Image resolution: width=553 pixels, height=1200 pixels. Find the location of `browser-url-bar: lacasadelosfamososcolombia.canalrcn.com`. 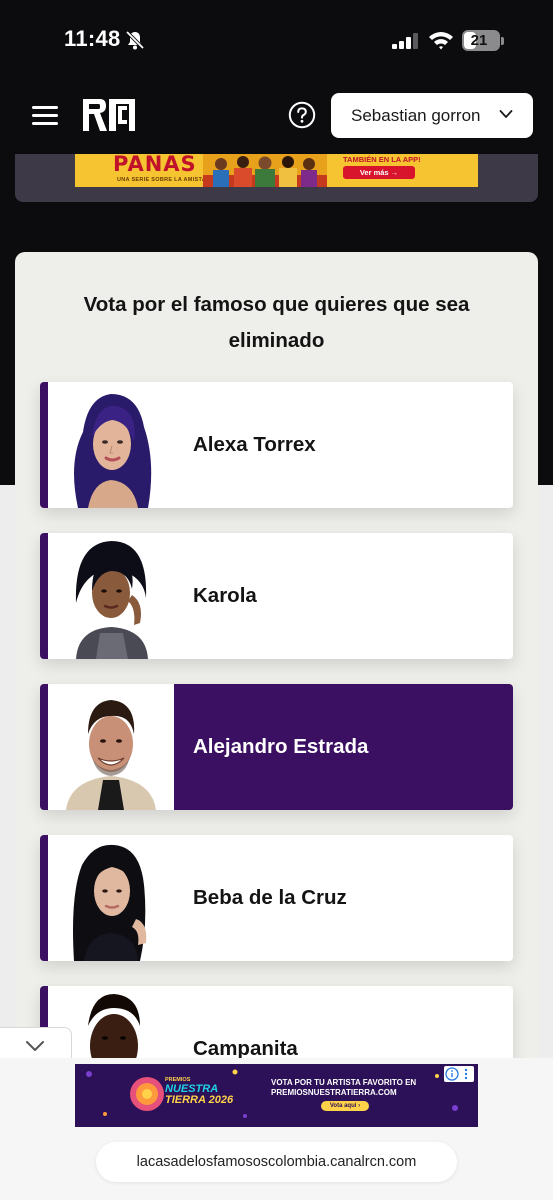

browser-url-bar: lacasadelosfamososcolombia.canalrcn.com is located at coordinates (276, 1162).